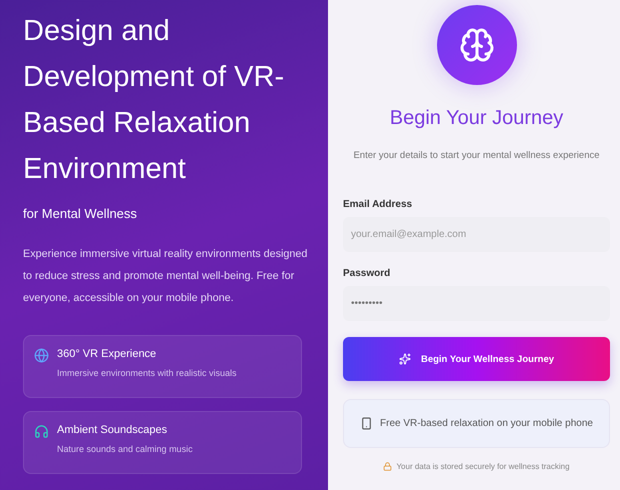  I want to click on feature-title: 360° VR Experience, so click(107, 354).